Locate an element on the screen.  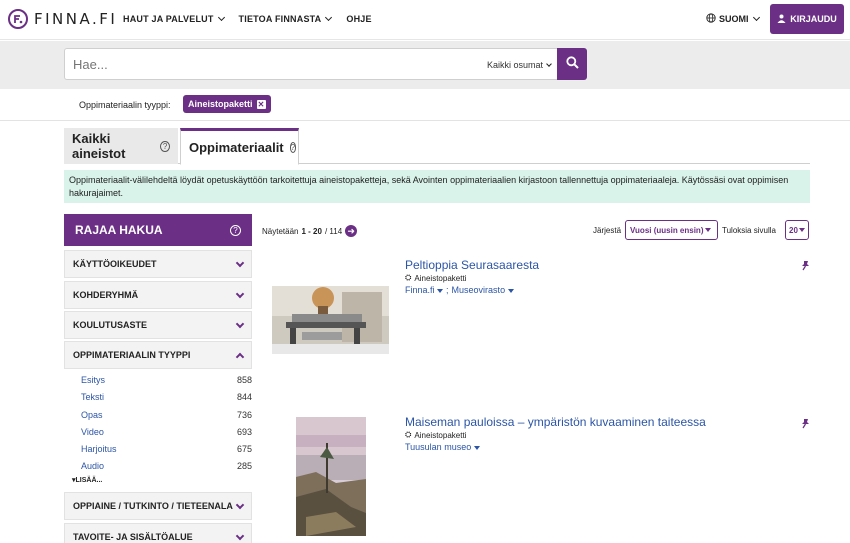
main-nav: HAUT JA PALVELUT TIETOA FINNASTA OHJE is located at coordinates (247, 18).